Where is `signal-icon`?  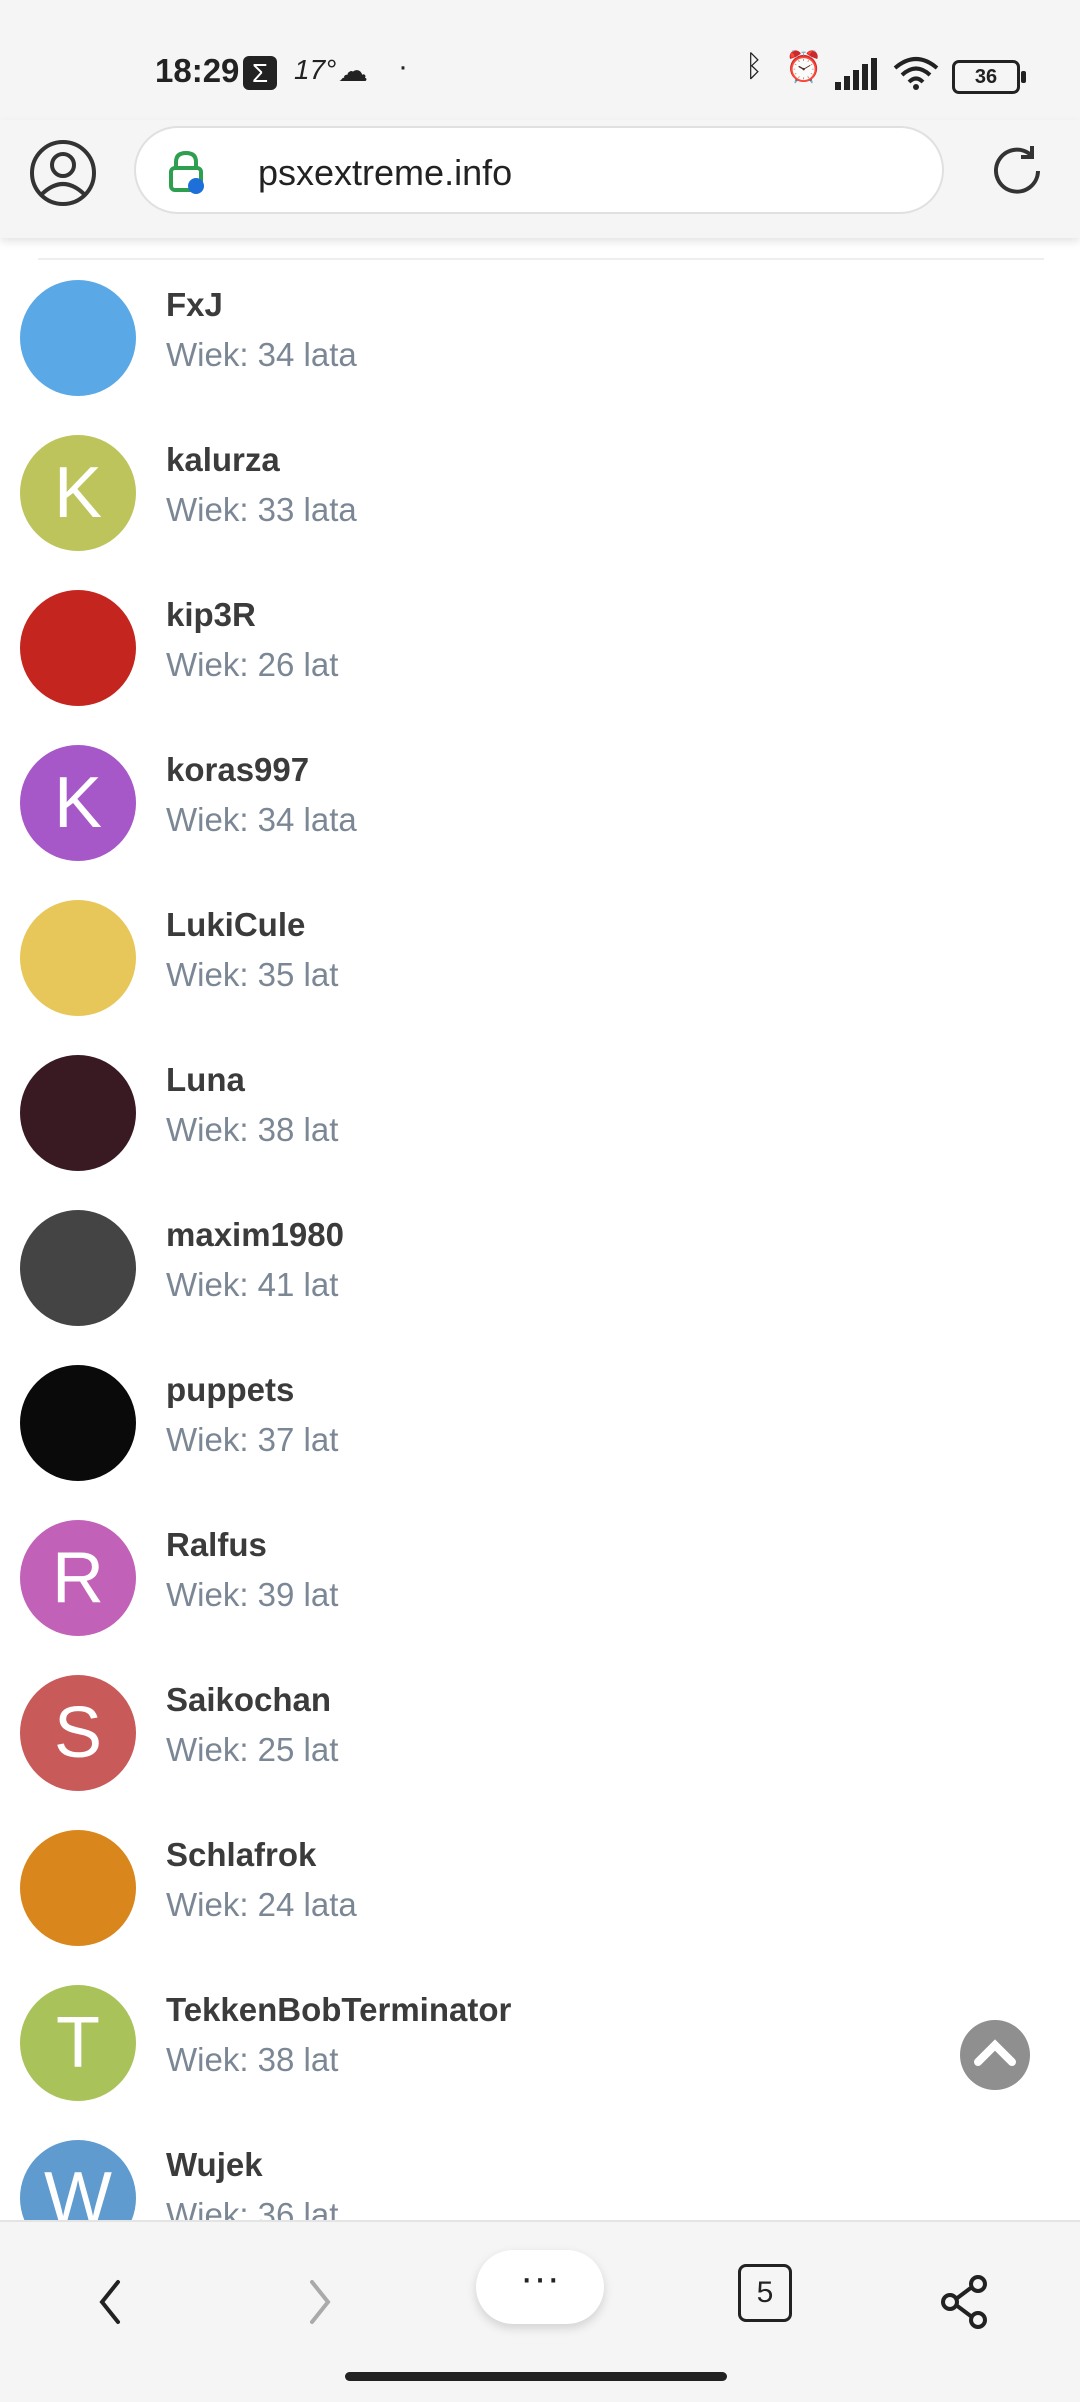 signal-icon is located at coordinates (856, 74).